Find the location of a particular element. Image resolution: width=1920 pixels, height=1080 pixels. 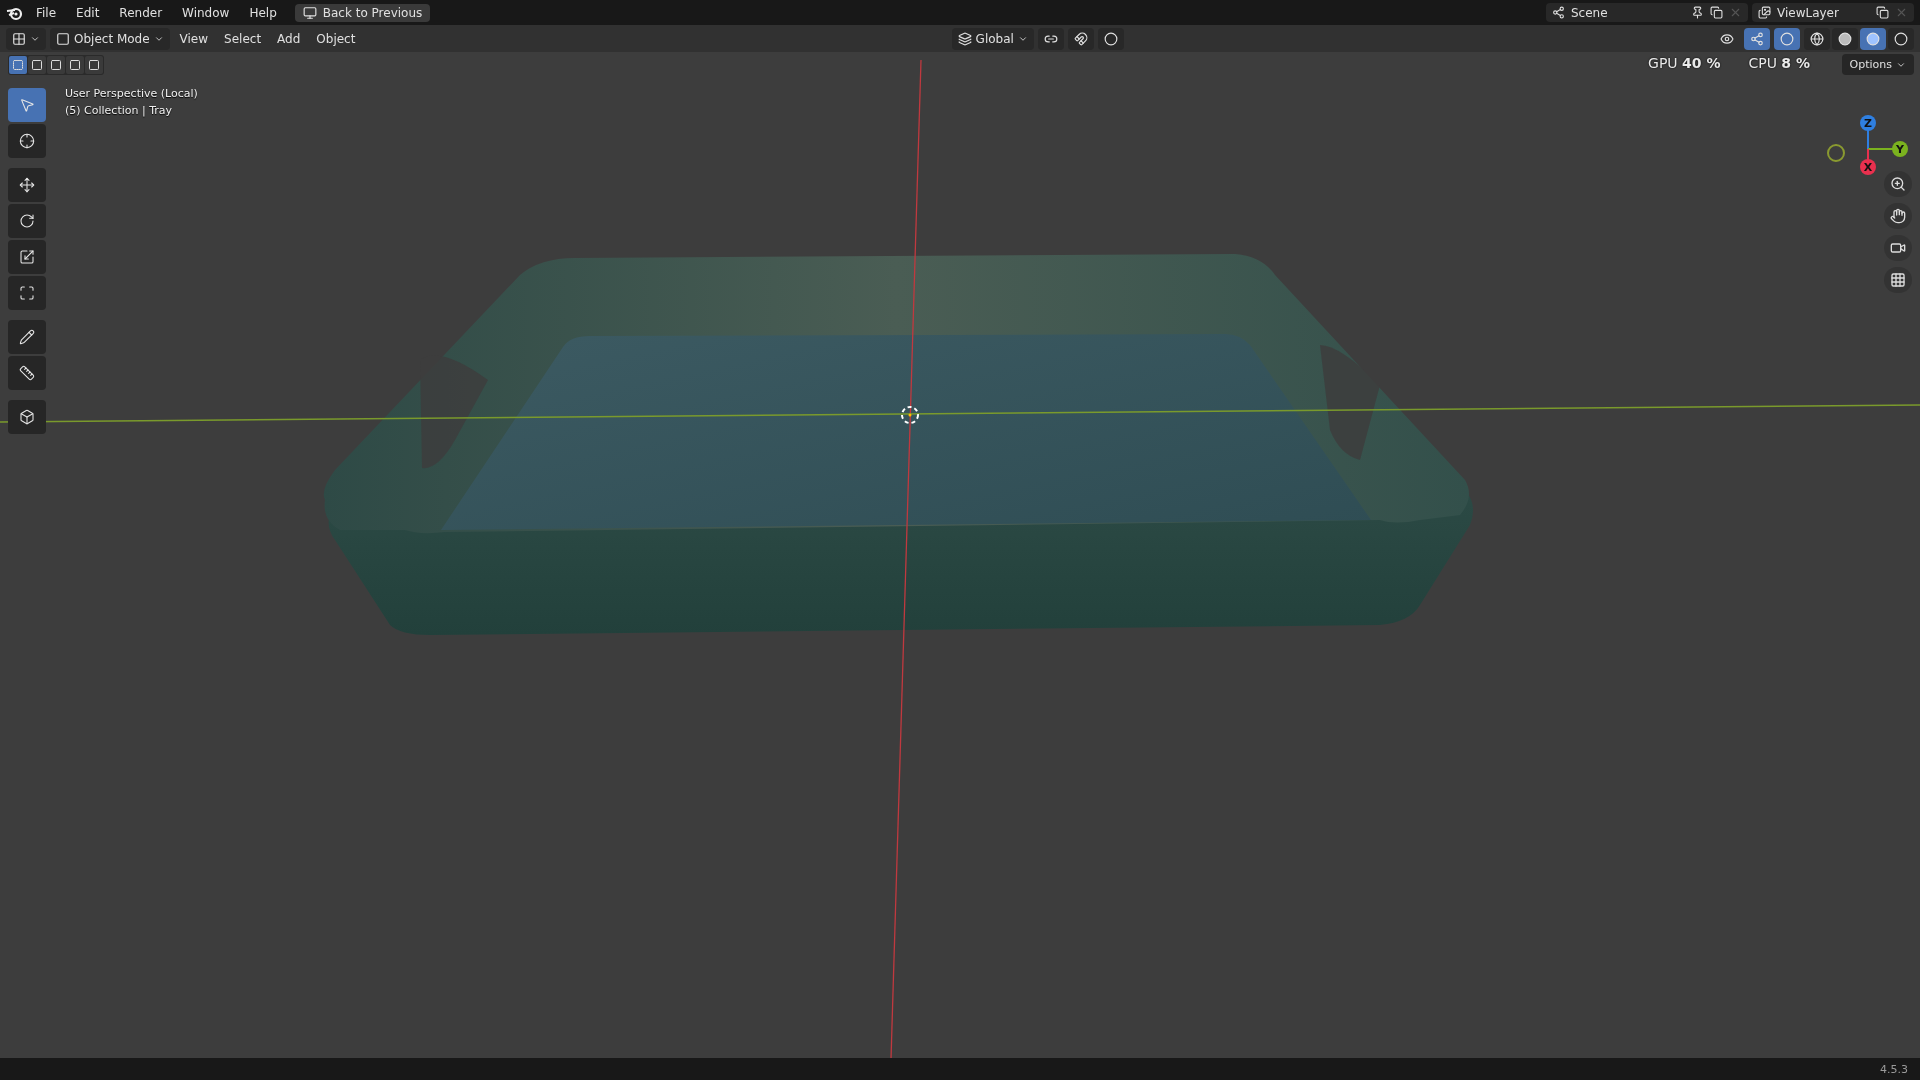

editor-type-button is located at coordinates (26, 38).